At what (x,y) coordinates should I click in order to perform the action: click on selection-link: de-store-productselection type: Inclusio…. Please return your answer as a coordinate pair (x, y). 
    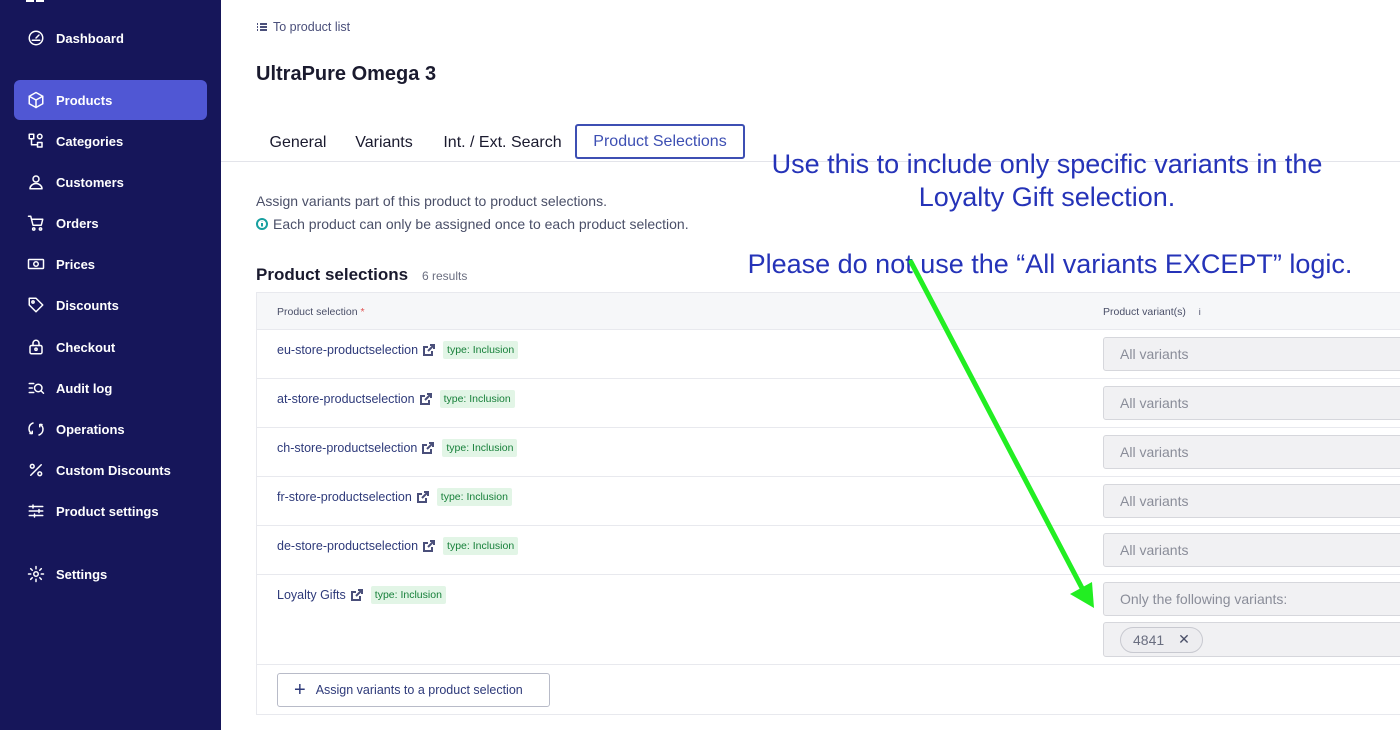
    Looking at the image, I should click on (398, 546).